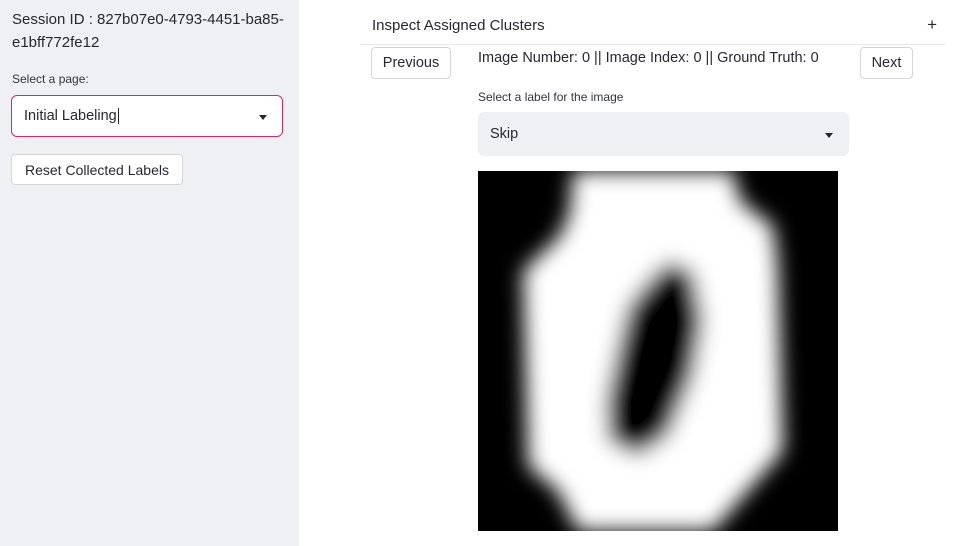 This screenshot has height=546, width=961. What do you see at coordinates (886, 63) in the screenshot?
I see `next-button: Next` at bounding box center [886, 63].